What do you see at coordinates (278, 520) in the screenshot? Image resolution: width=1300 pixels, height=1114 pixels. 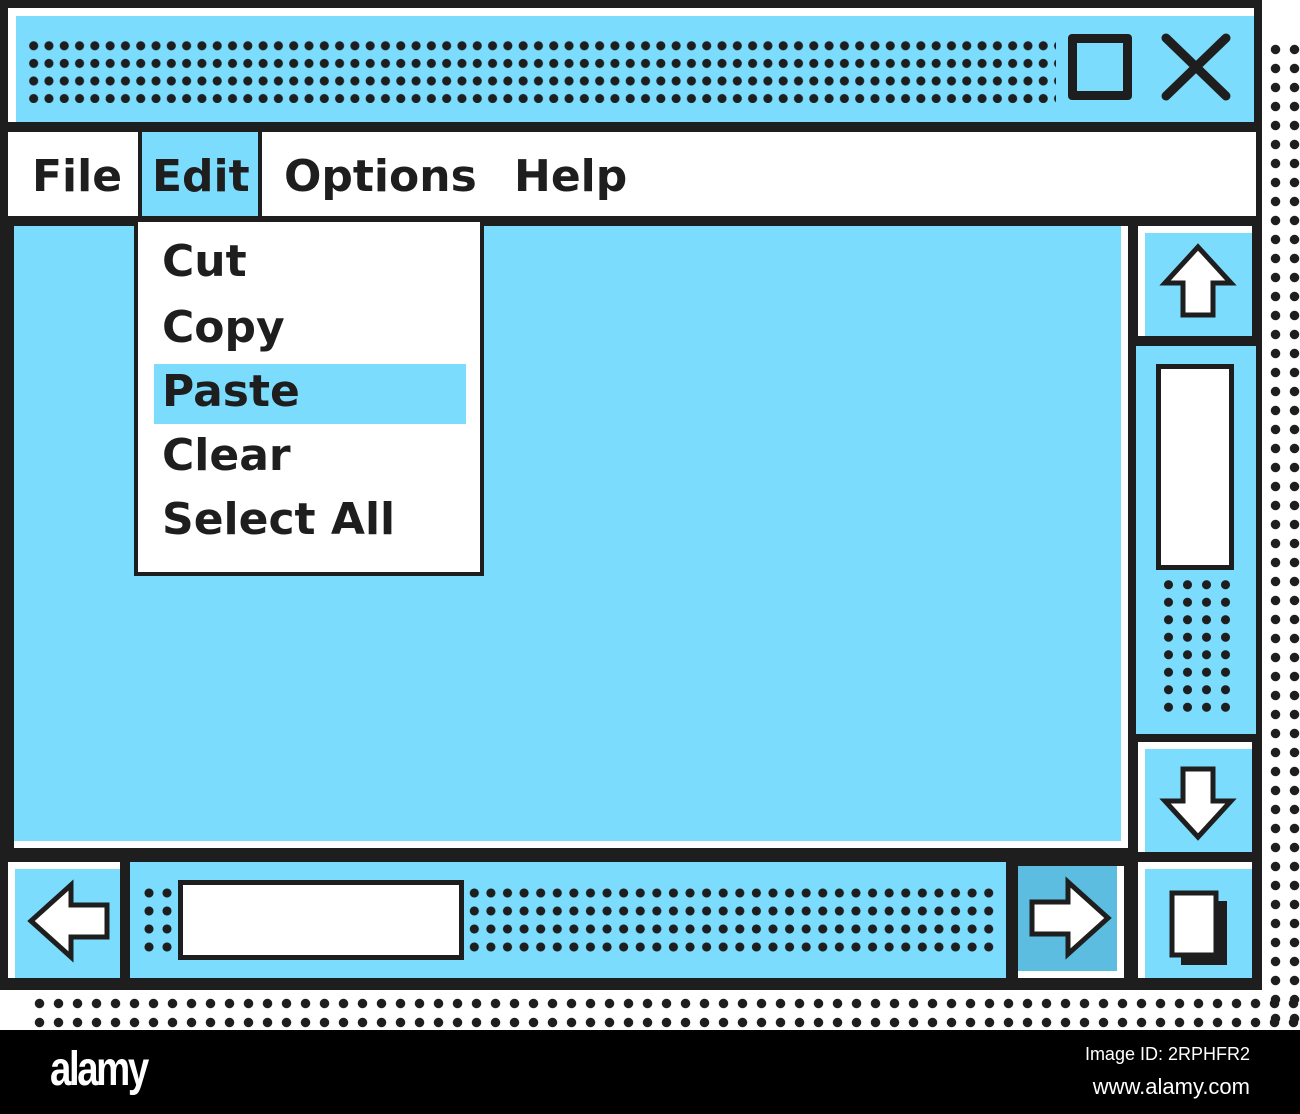 I see `menu-item-select-all: Select All` at bounding box center [278, 520].